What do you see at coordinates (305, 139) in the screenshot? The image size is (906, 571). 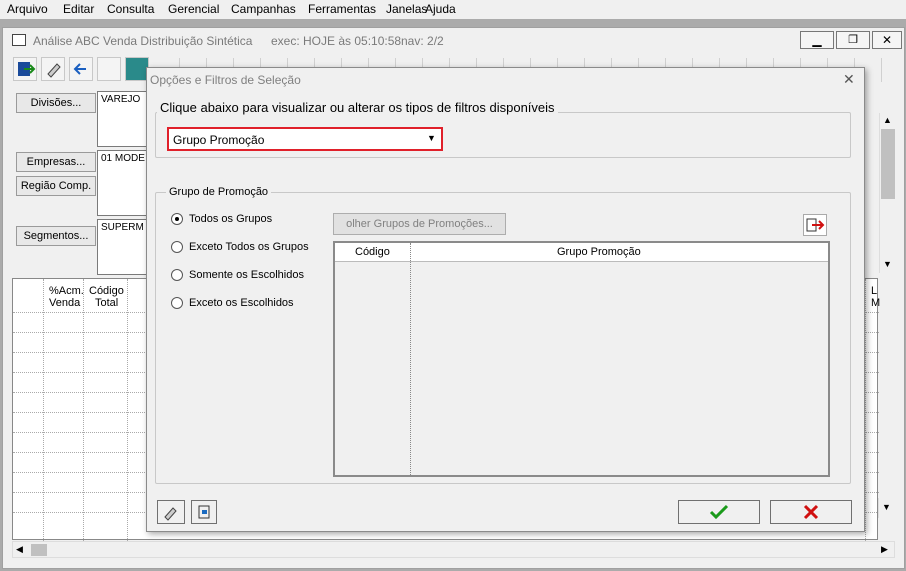 I see `filter-type-dropdown: Grupo Promoção ▼` at bounding box center [305, 139].